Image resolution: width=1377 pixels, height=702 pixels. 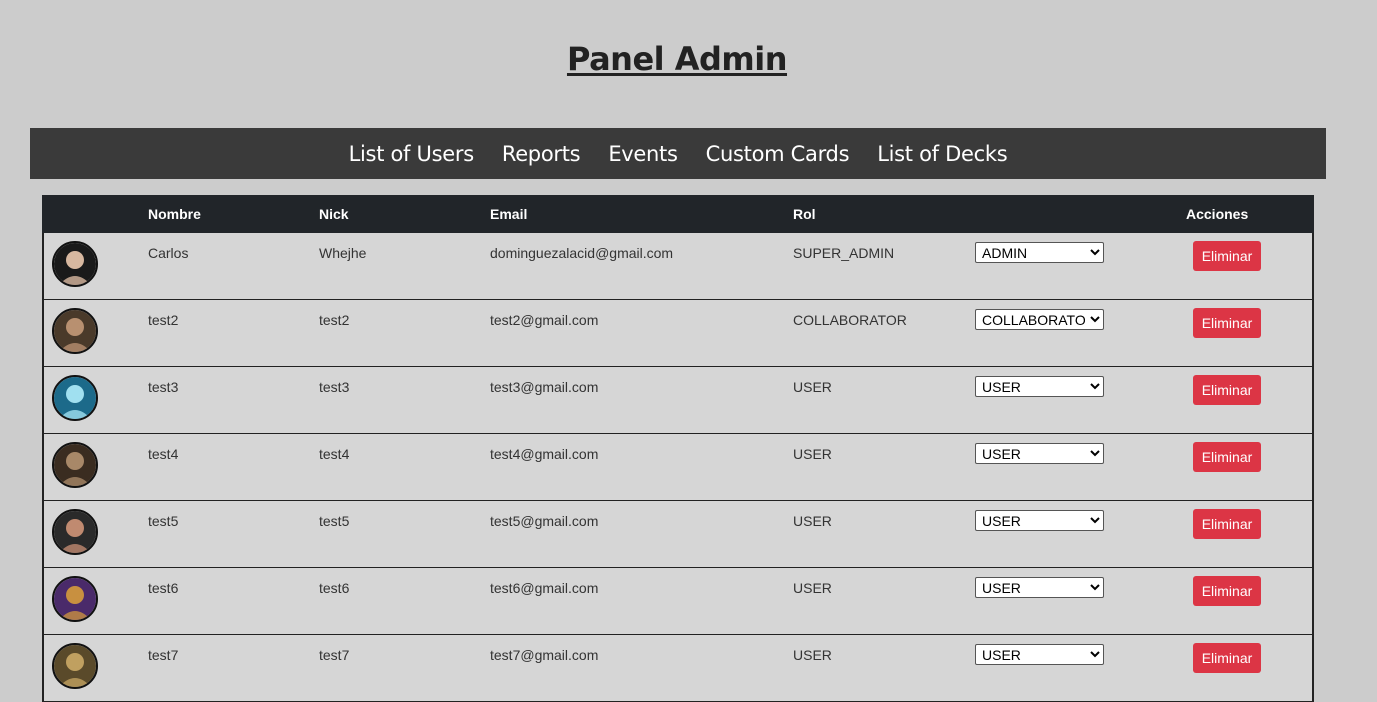 I want to click on header-nick: Nick, so click(x=334, y=214).